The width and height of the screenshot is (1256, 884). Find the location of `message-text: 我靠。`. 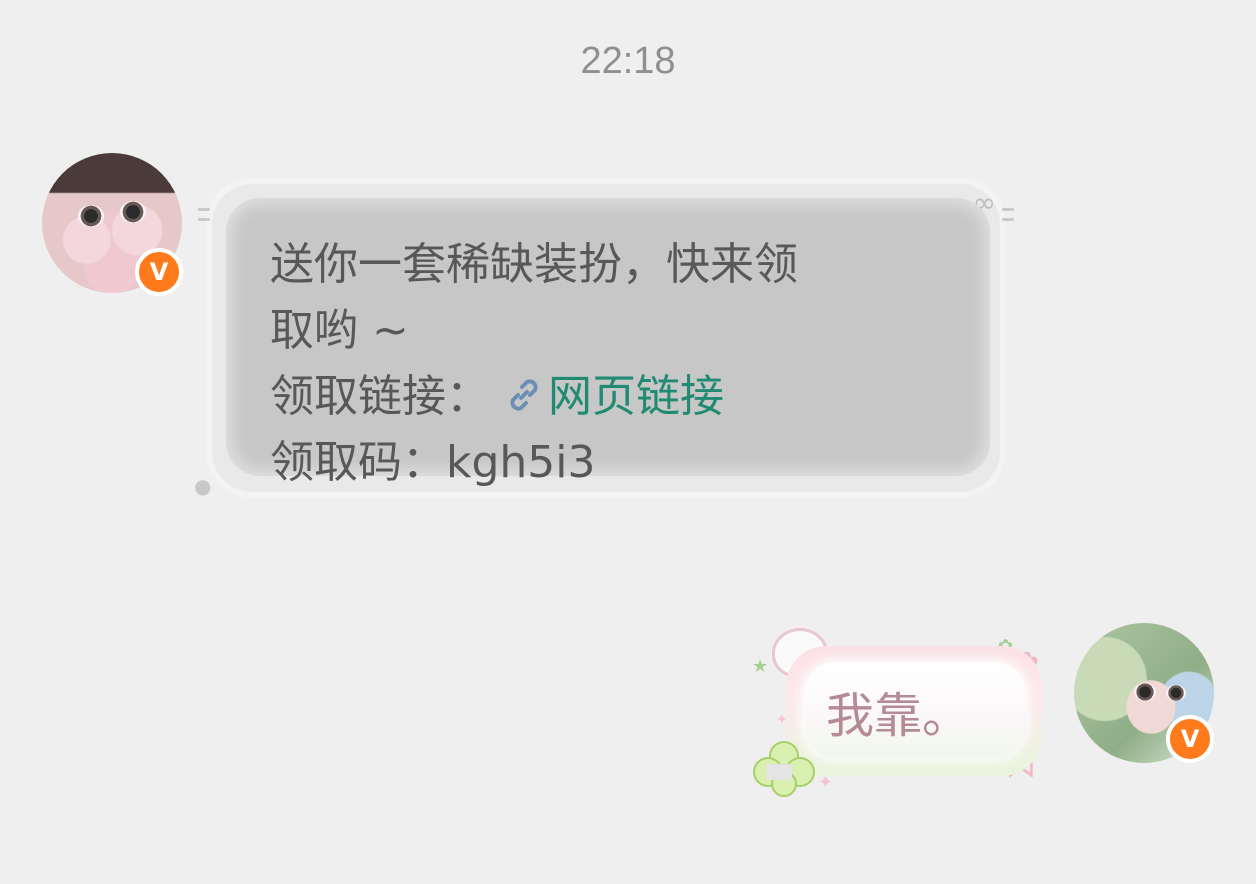

message-text: 我靠。 is located at coordinates (898, 716).